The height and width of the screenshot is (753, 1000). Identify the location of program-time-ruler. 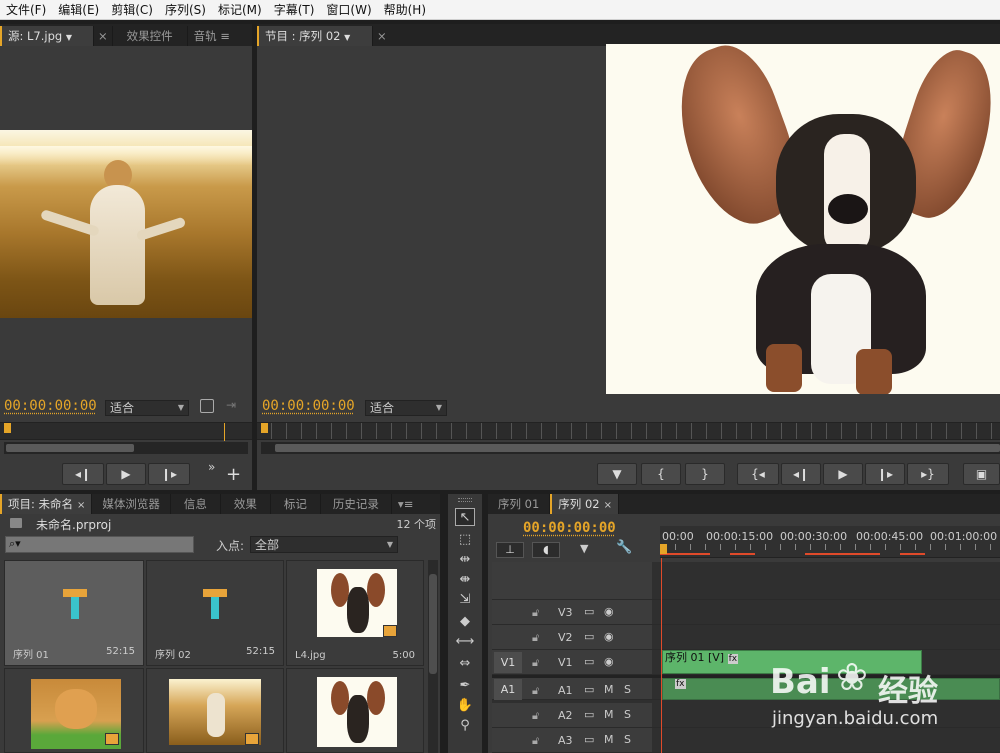
(628, 431).